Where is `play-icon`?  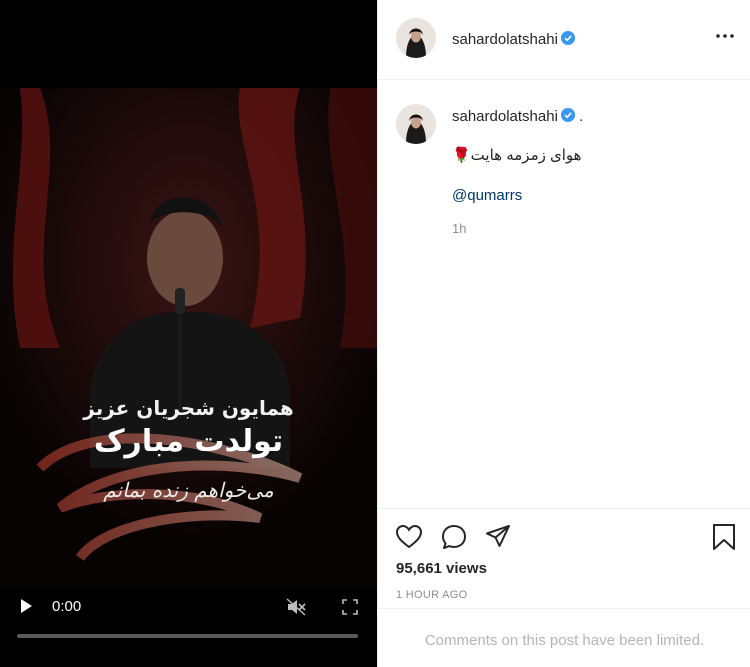
play-icon is located at coordinates (26, 606).